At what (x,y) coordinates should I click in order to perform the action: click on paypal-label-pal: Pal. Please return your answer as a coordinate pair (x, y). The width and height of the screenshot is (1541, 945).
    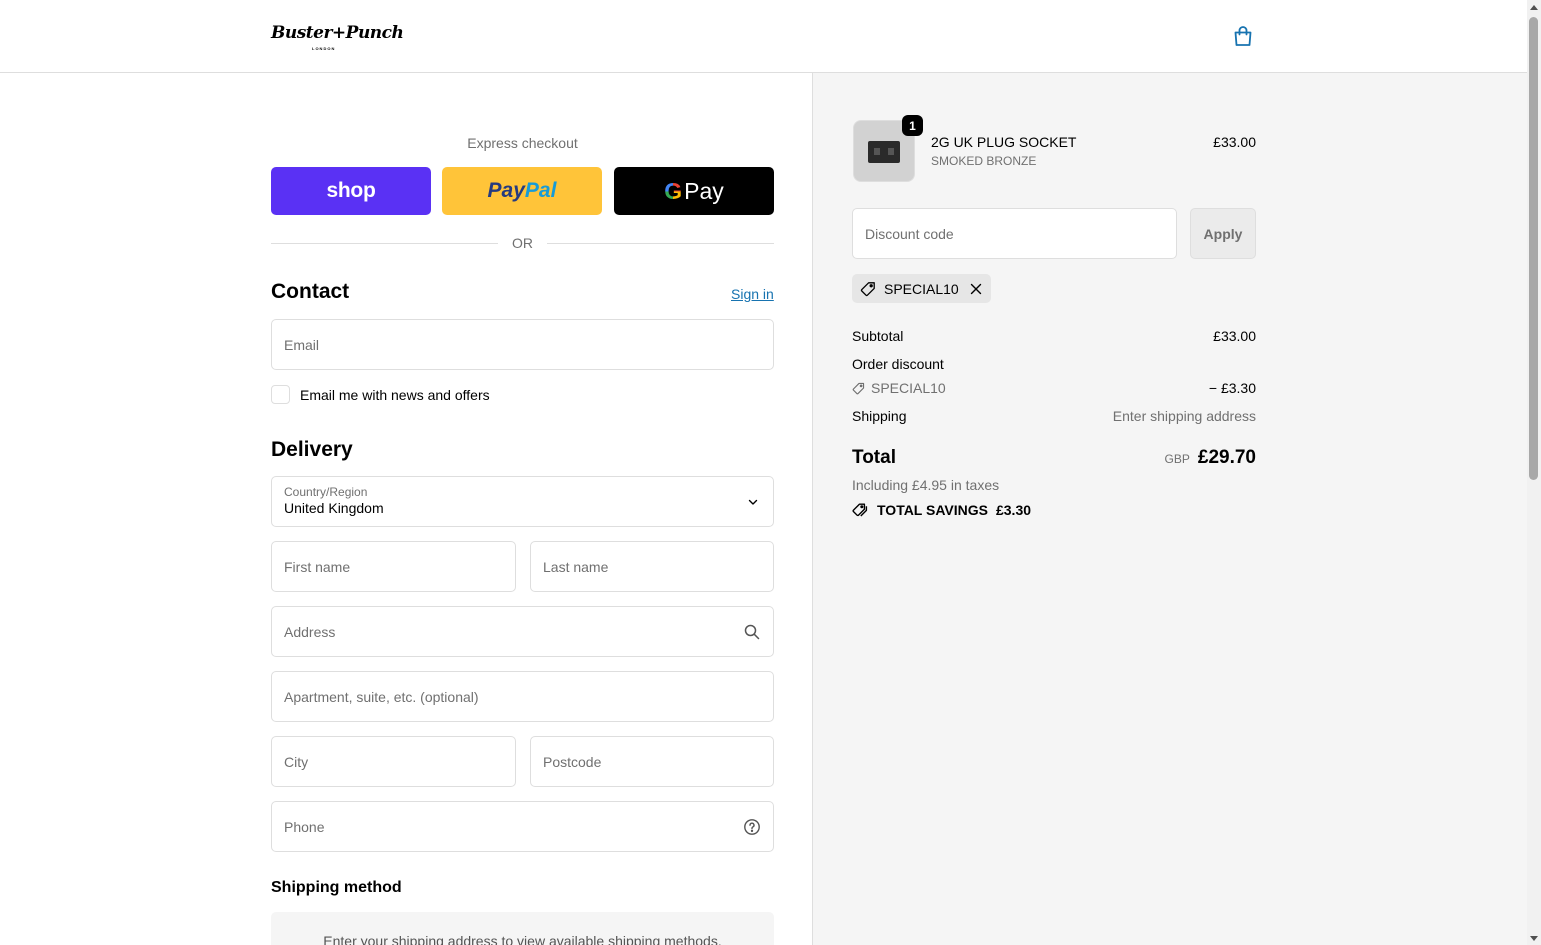
    Looking at the image, I should click on (540, 190).